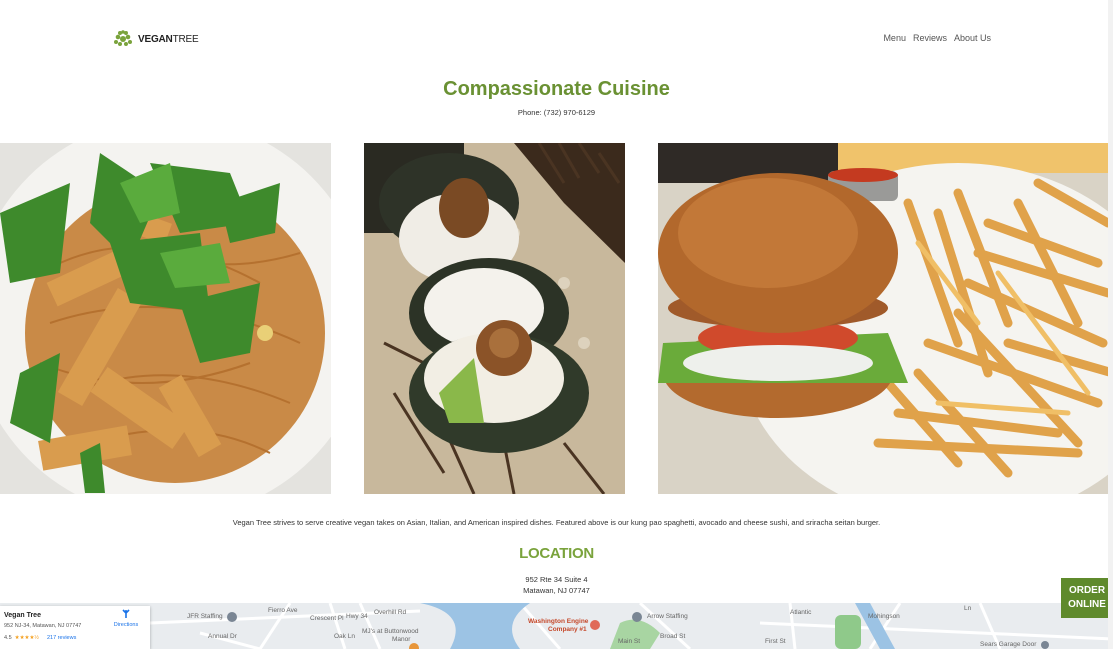 The image size is (1113, 649). I want to click on map-reviews-link: 217 reviews, so click(61, 638).